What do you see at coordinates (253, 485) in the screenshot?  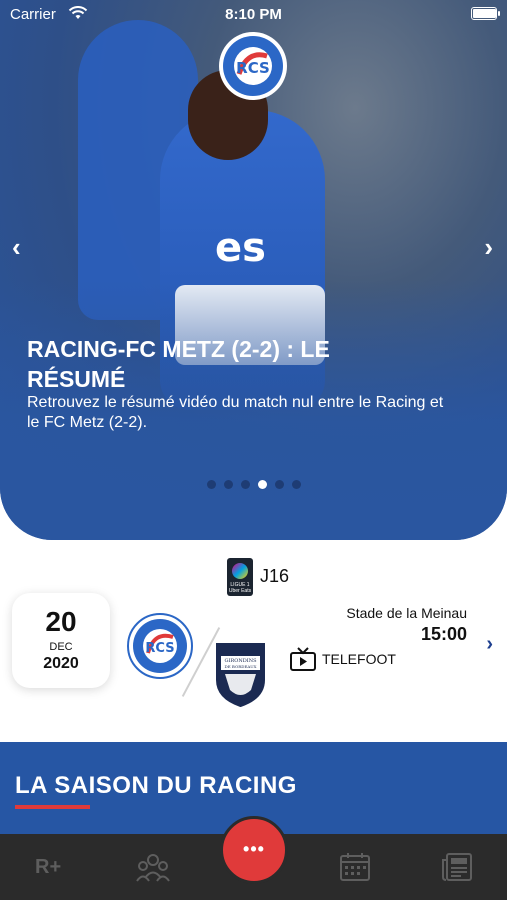 I see `carousel-pagination` at bounding box center [253, 485].